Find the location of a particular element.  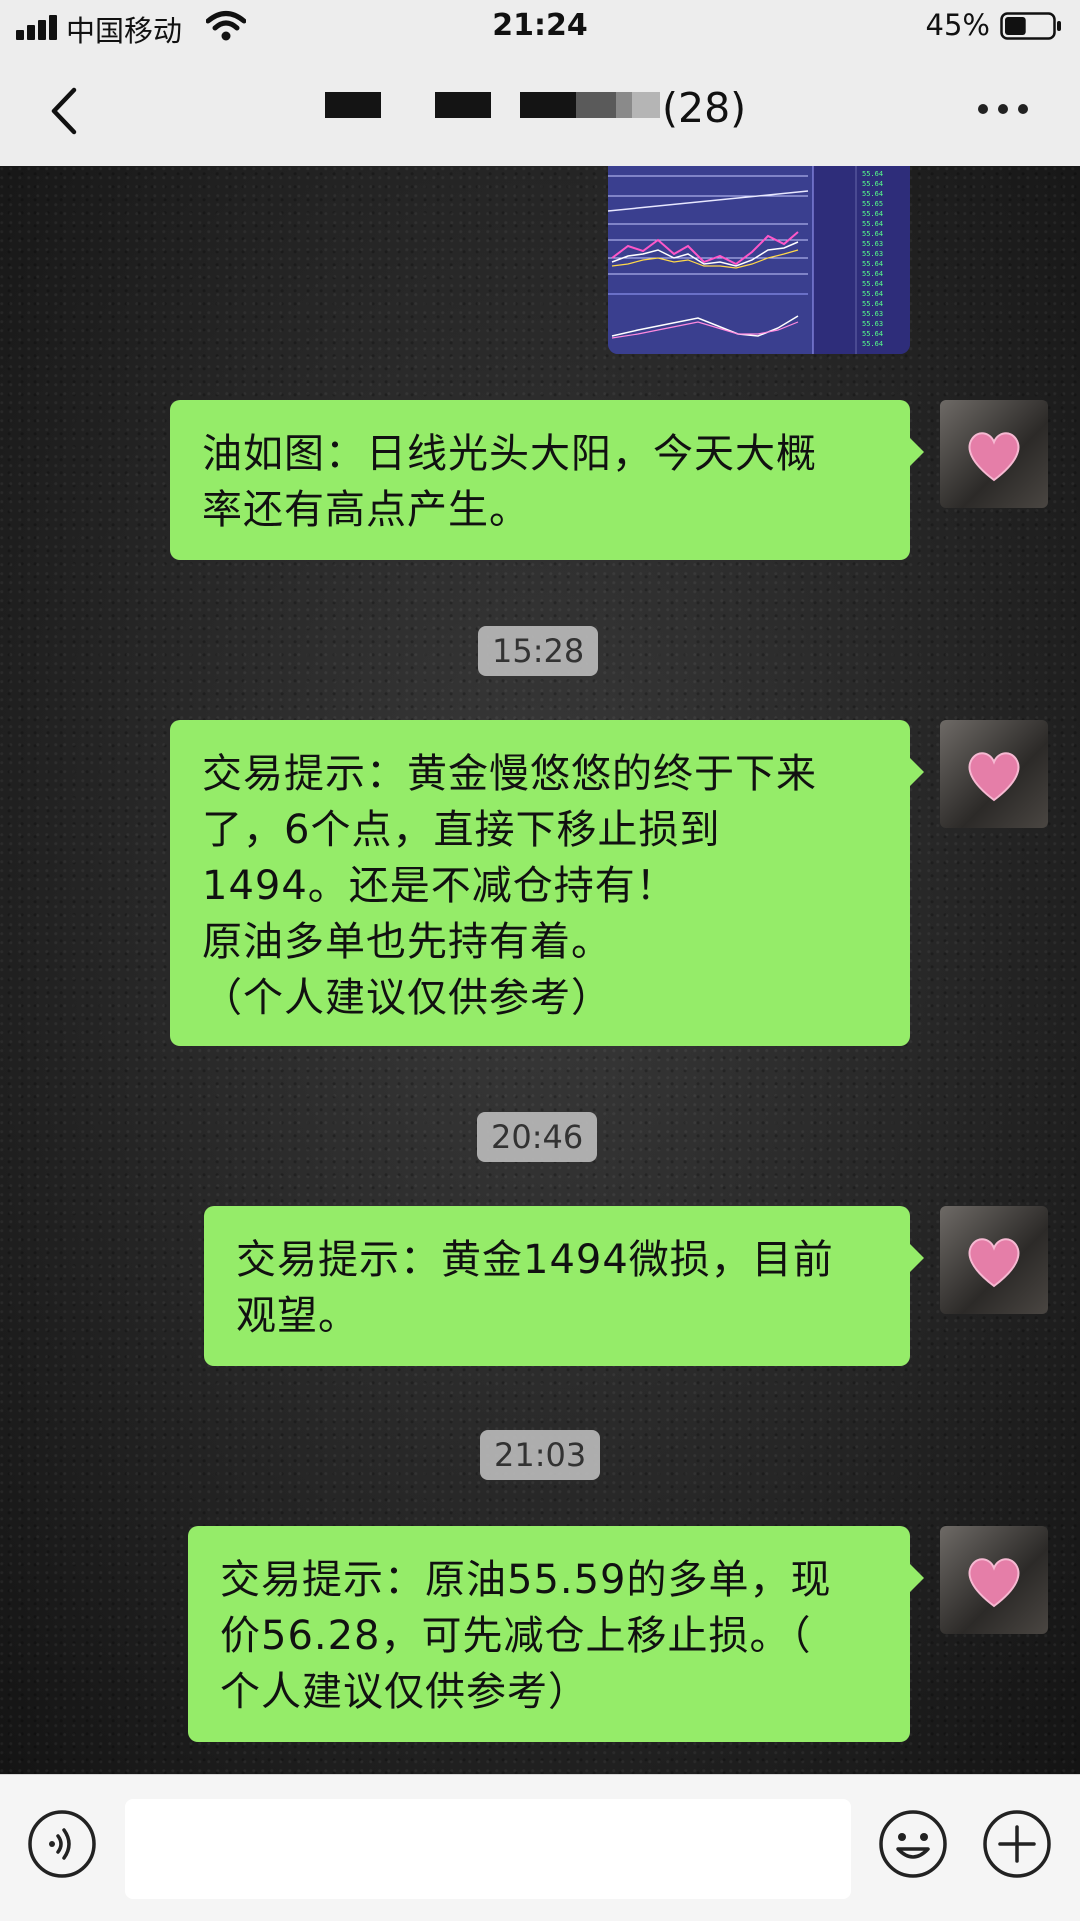

svg-text: 55.65 is located at coordinates (872, 204).